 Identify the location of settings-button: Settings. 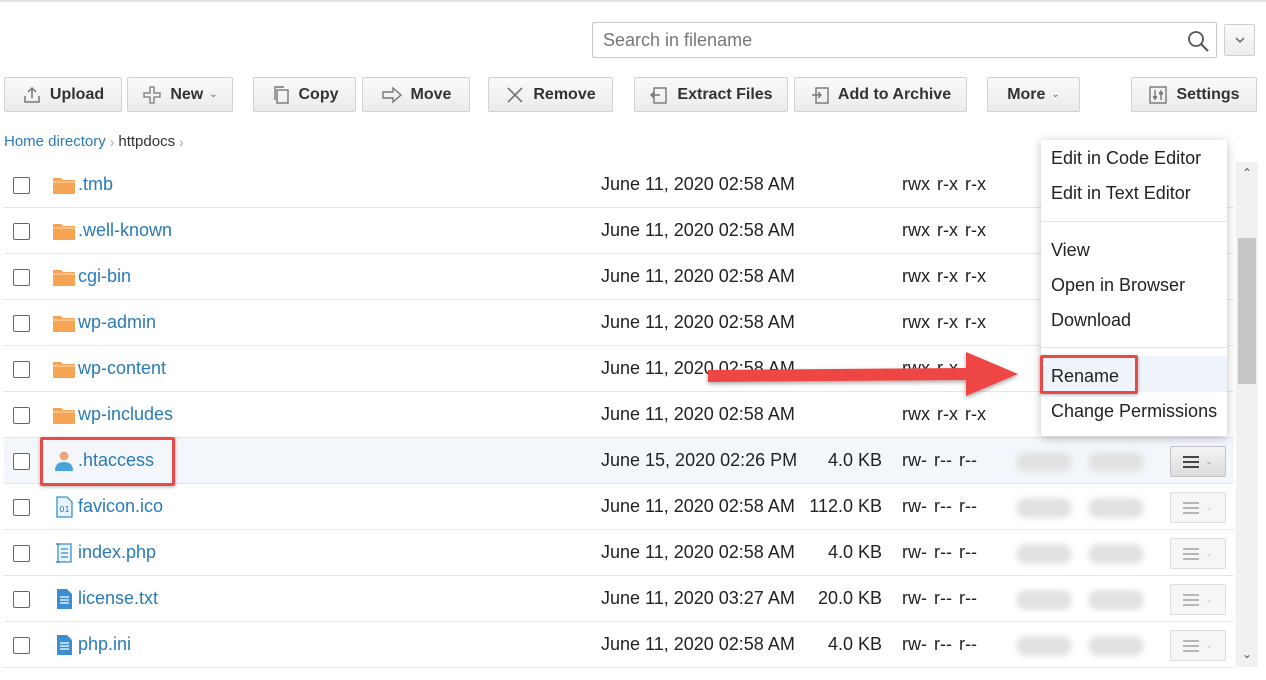
(1194, 94).